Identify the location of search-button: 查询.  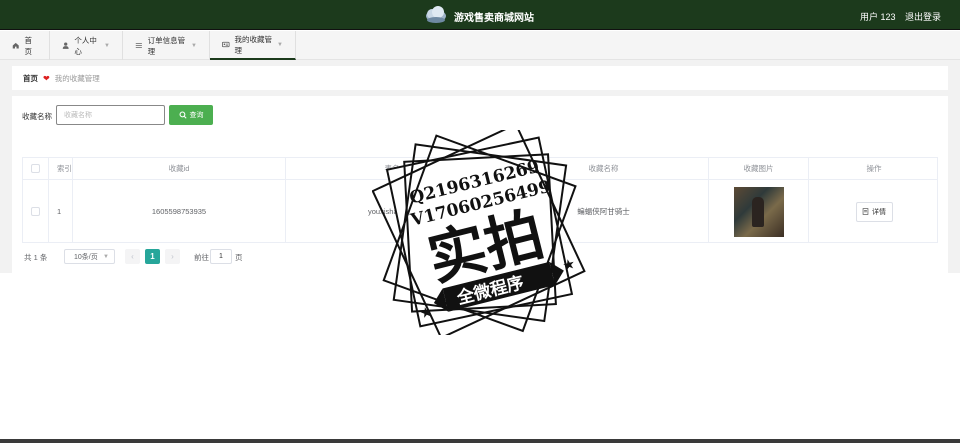
(191, 115).